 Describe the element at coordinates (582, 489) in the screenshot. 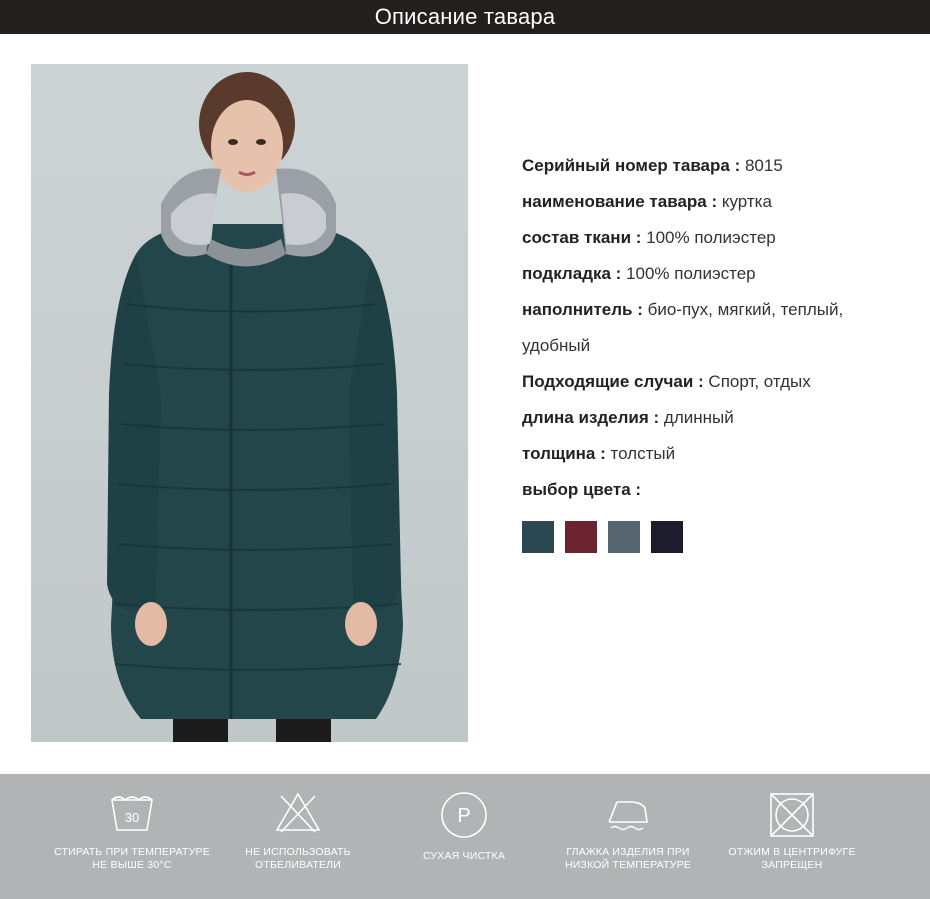

I see `spec-label: выбор цвета :` at that location.